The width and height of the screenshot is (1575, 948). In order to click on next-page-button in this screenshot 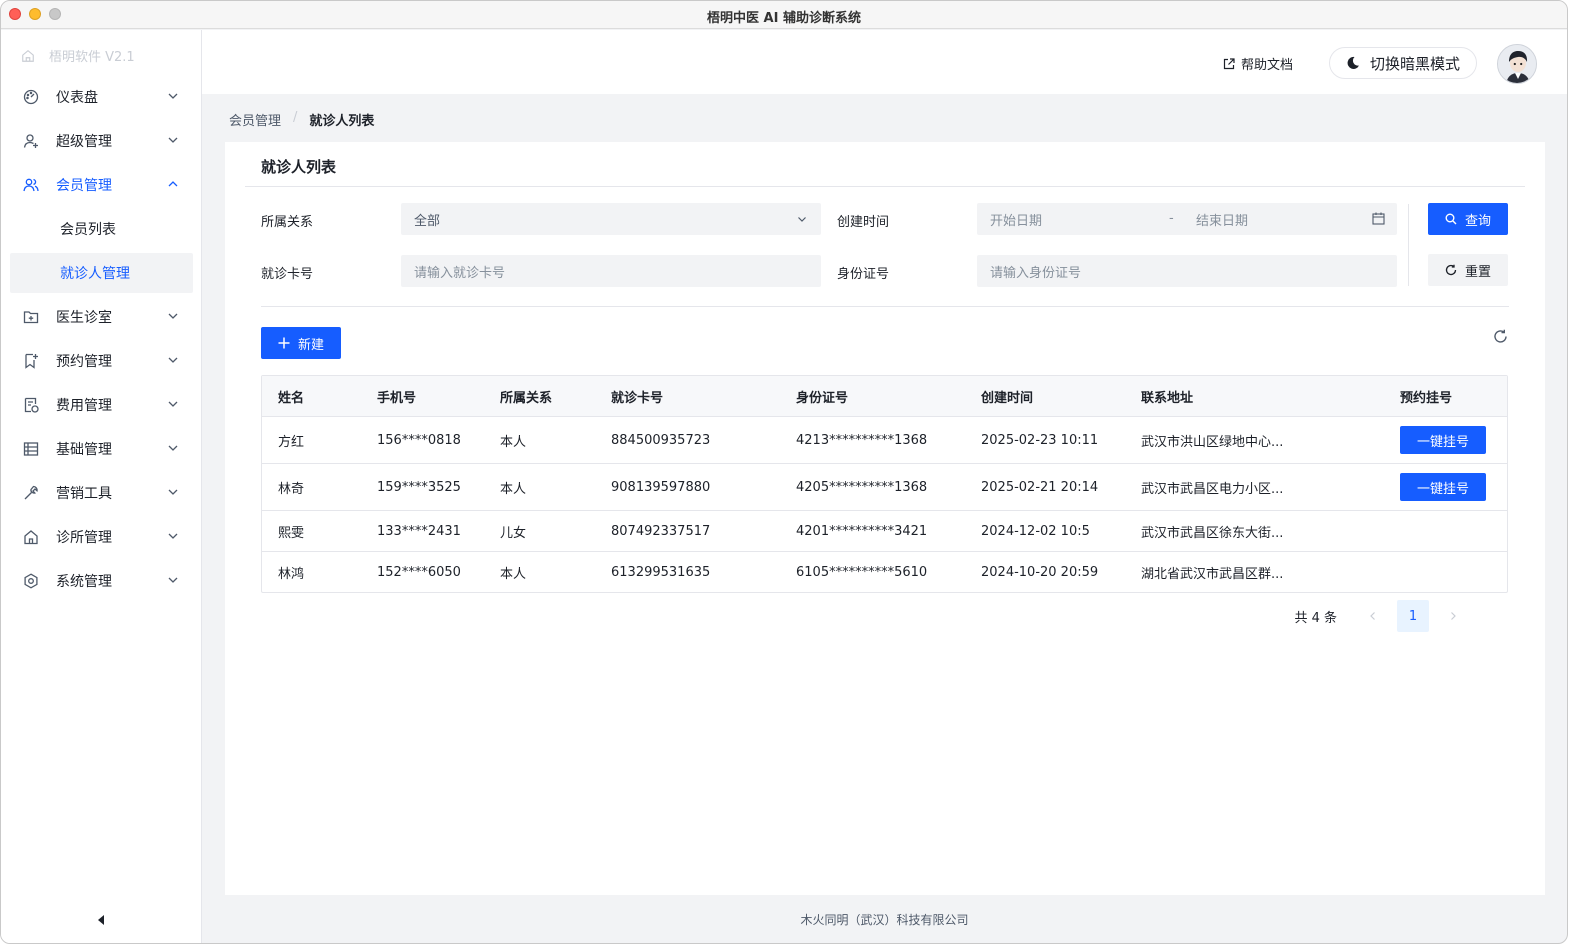, I will do `click(1453, 616)`.